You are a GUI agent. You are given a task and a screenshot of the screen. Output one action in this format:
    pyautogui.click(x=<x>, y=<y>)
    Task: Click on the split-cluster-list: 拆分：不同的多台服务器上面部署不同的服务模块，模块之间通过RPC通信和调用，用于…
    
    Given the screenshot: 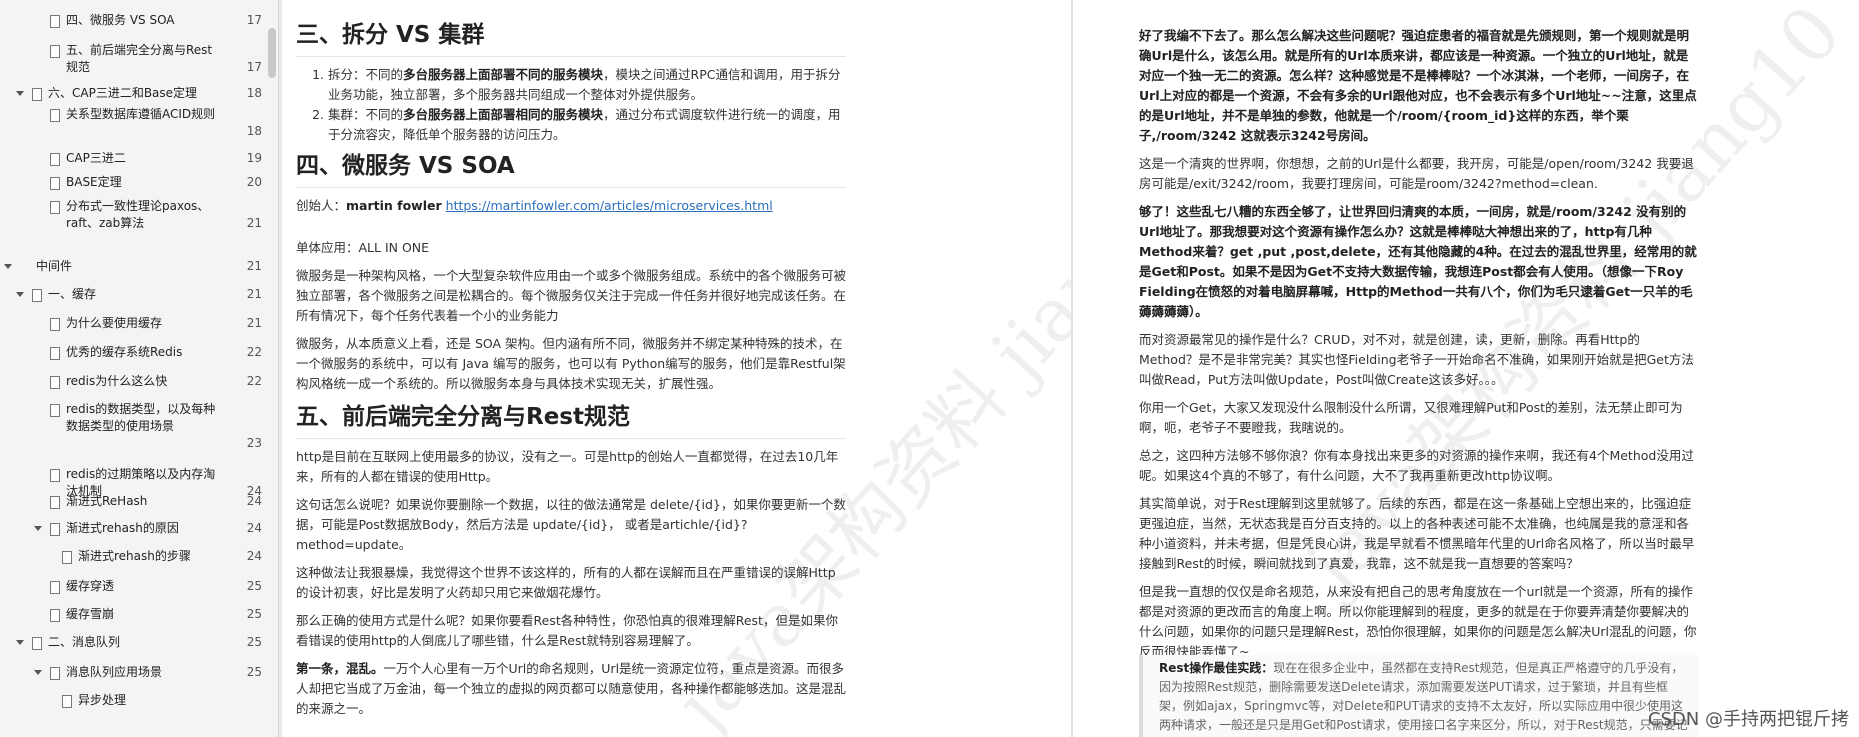 What is the action you would take?
    pyautogui.click(x=571, y=105)
    